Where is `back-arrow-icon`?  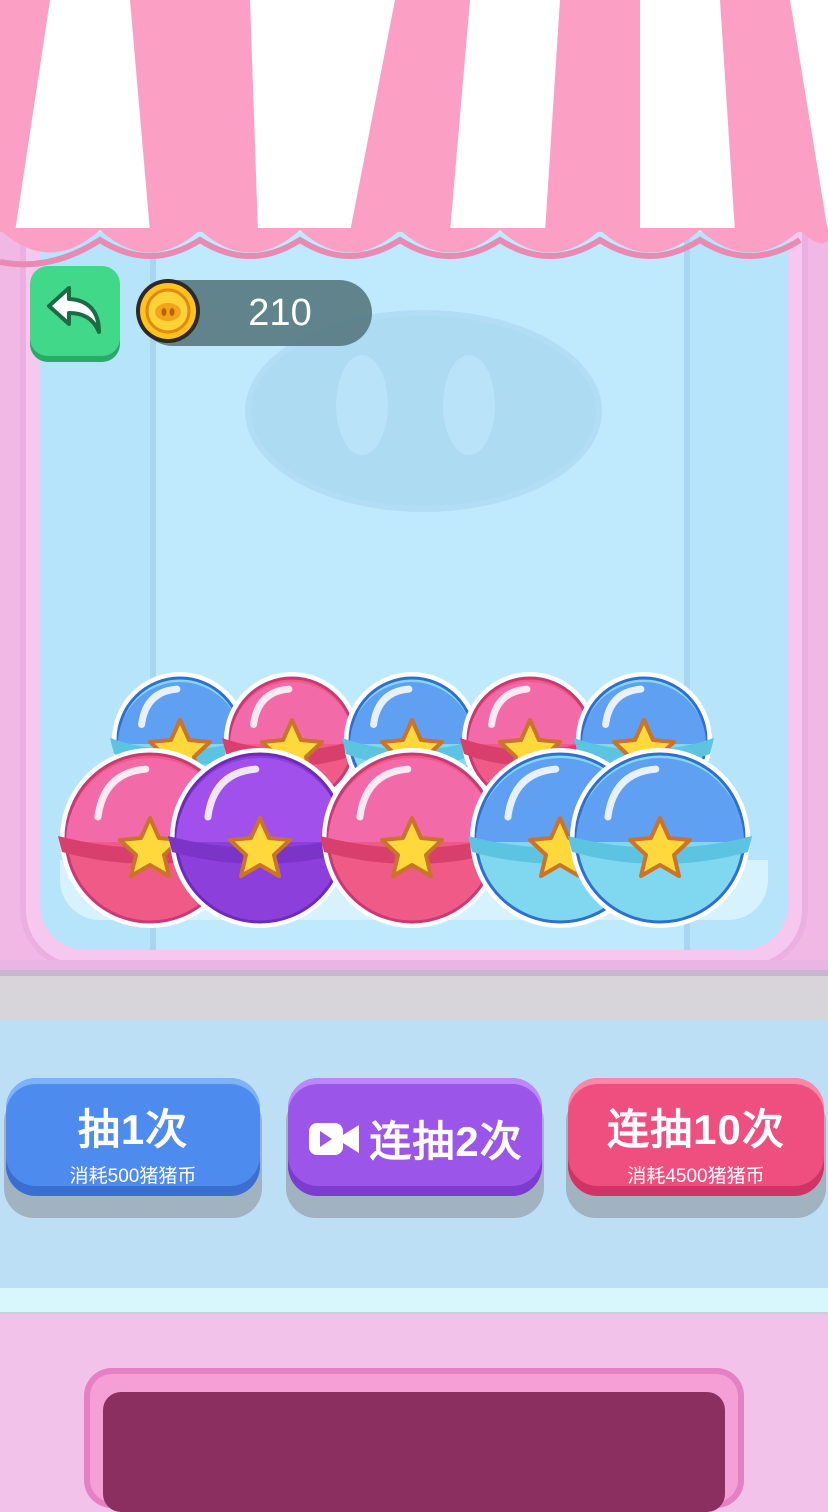
back-arrow-icon is located at coordinates (74, 310).